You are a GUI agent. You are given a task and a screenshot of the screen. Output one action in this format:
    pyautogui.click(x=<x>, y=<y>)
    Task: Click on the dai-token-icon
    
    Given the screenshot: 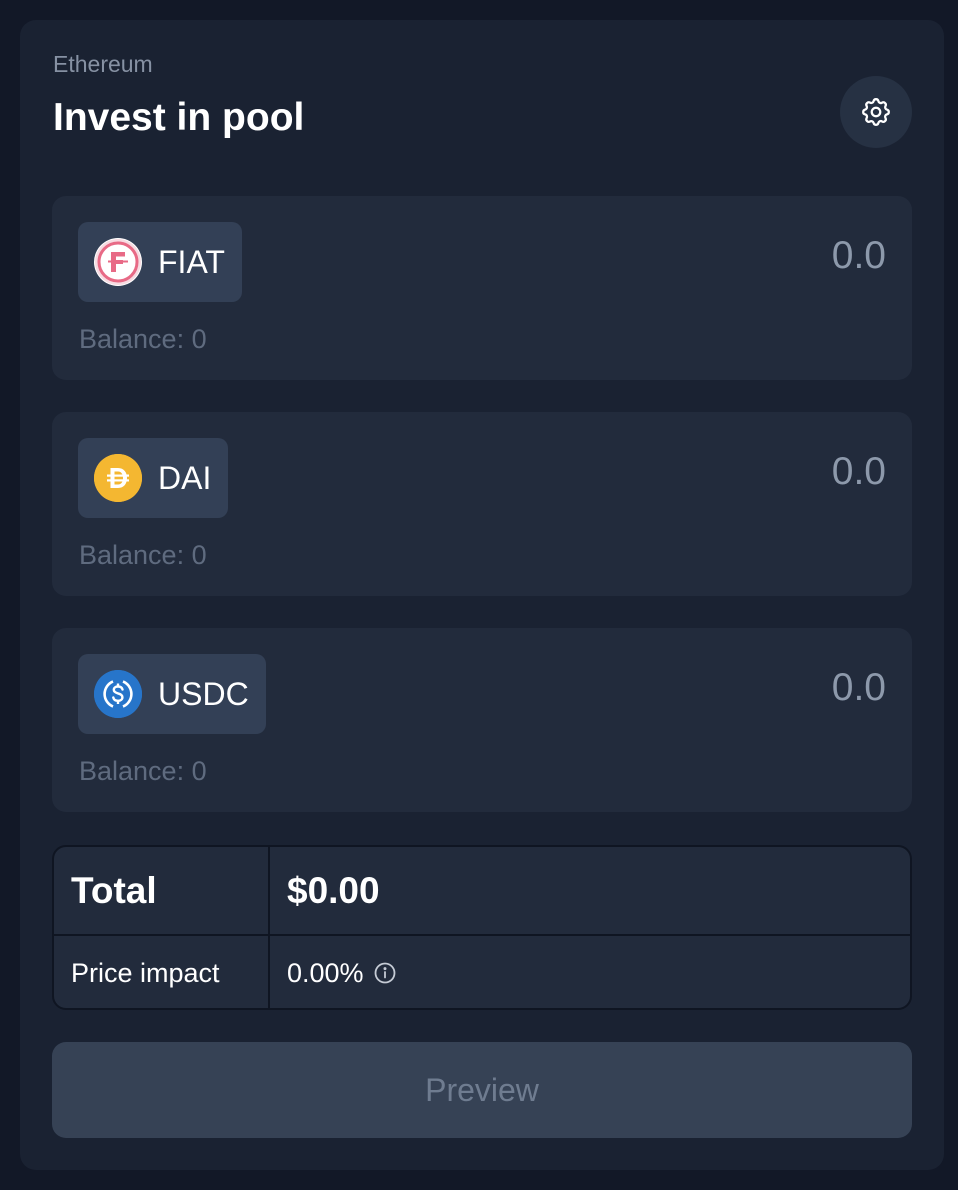 What is the action you would take?
    pyautogui.click(x=118, y=478)
    